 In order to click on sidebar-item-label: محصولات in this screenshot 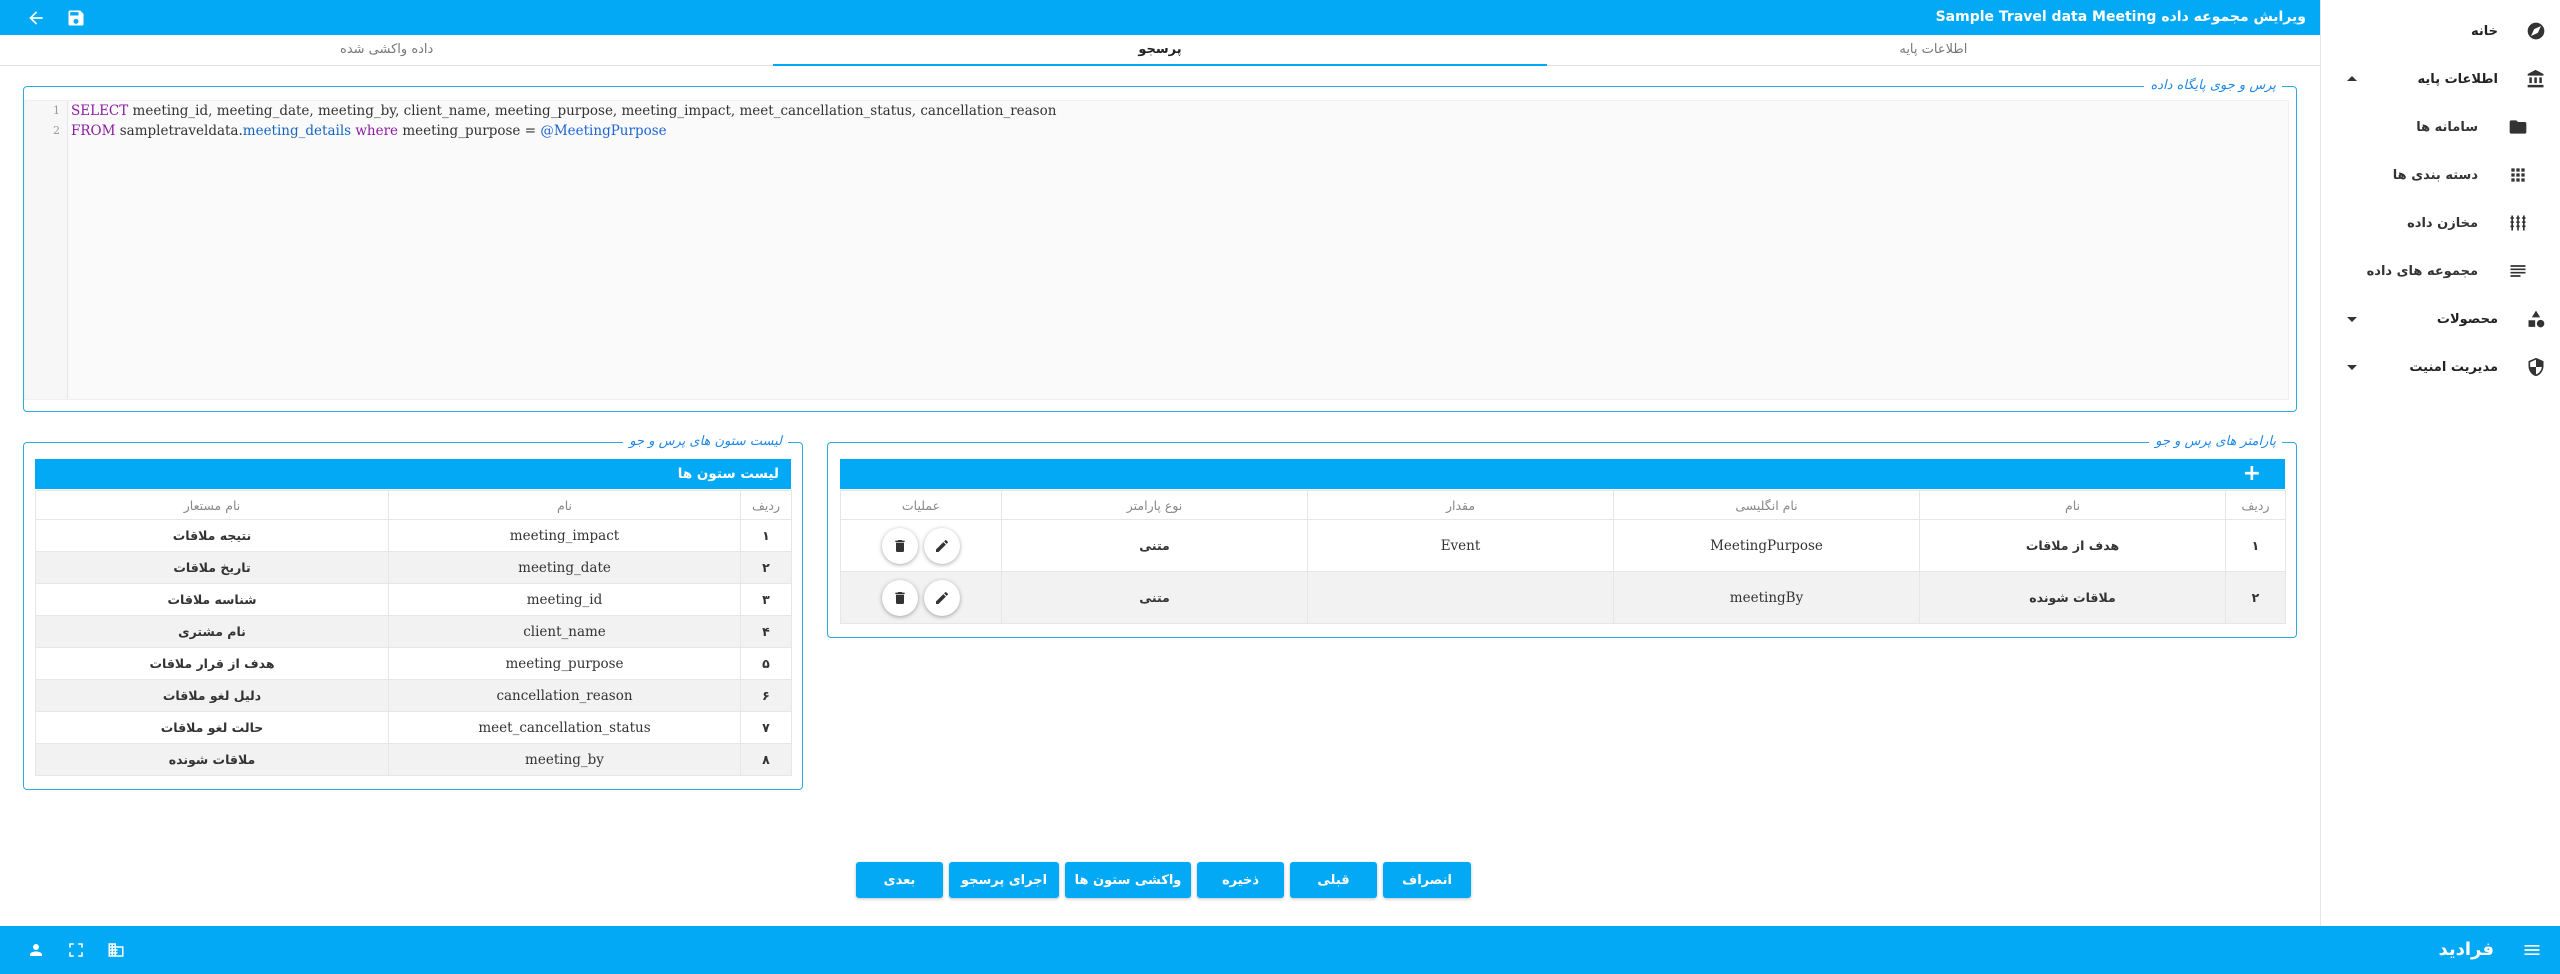, I will do `click(2467, 319)`.